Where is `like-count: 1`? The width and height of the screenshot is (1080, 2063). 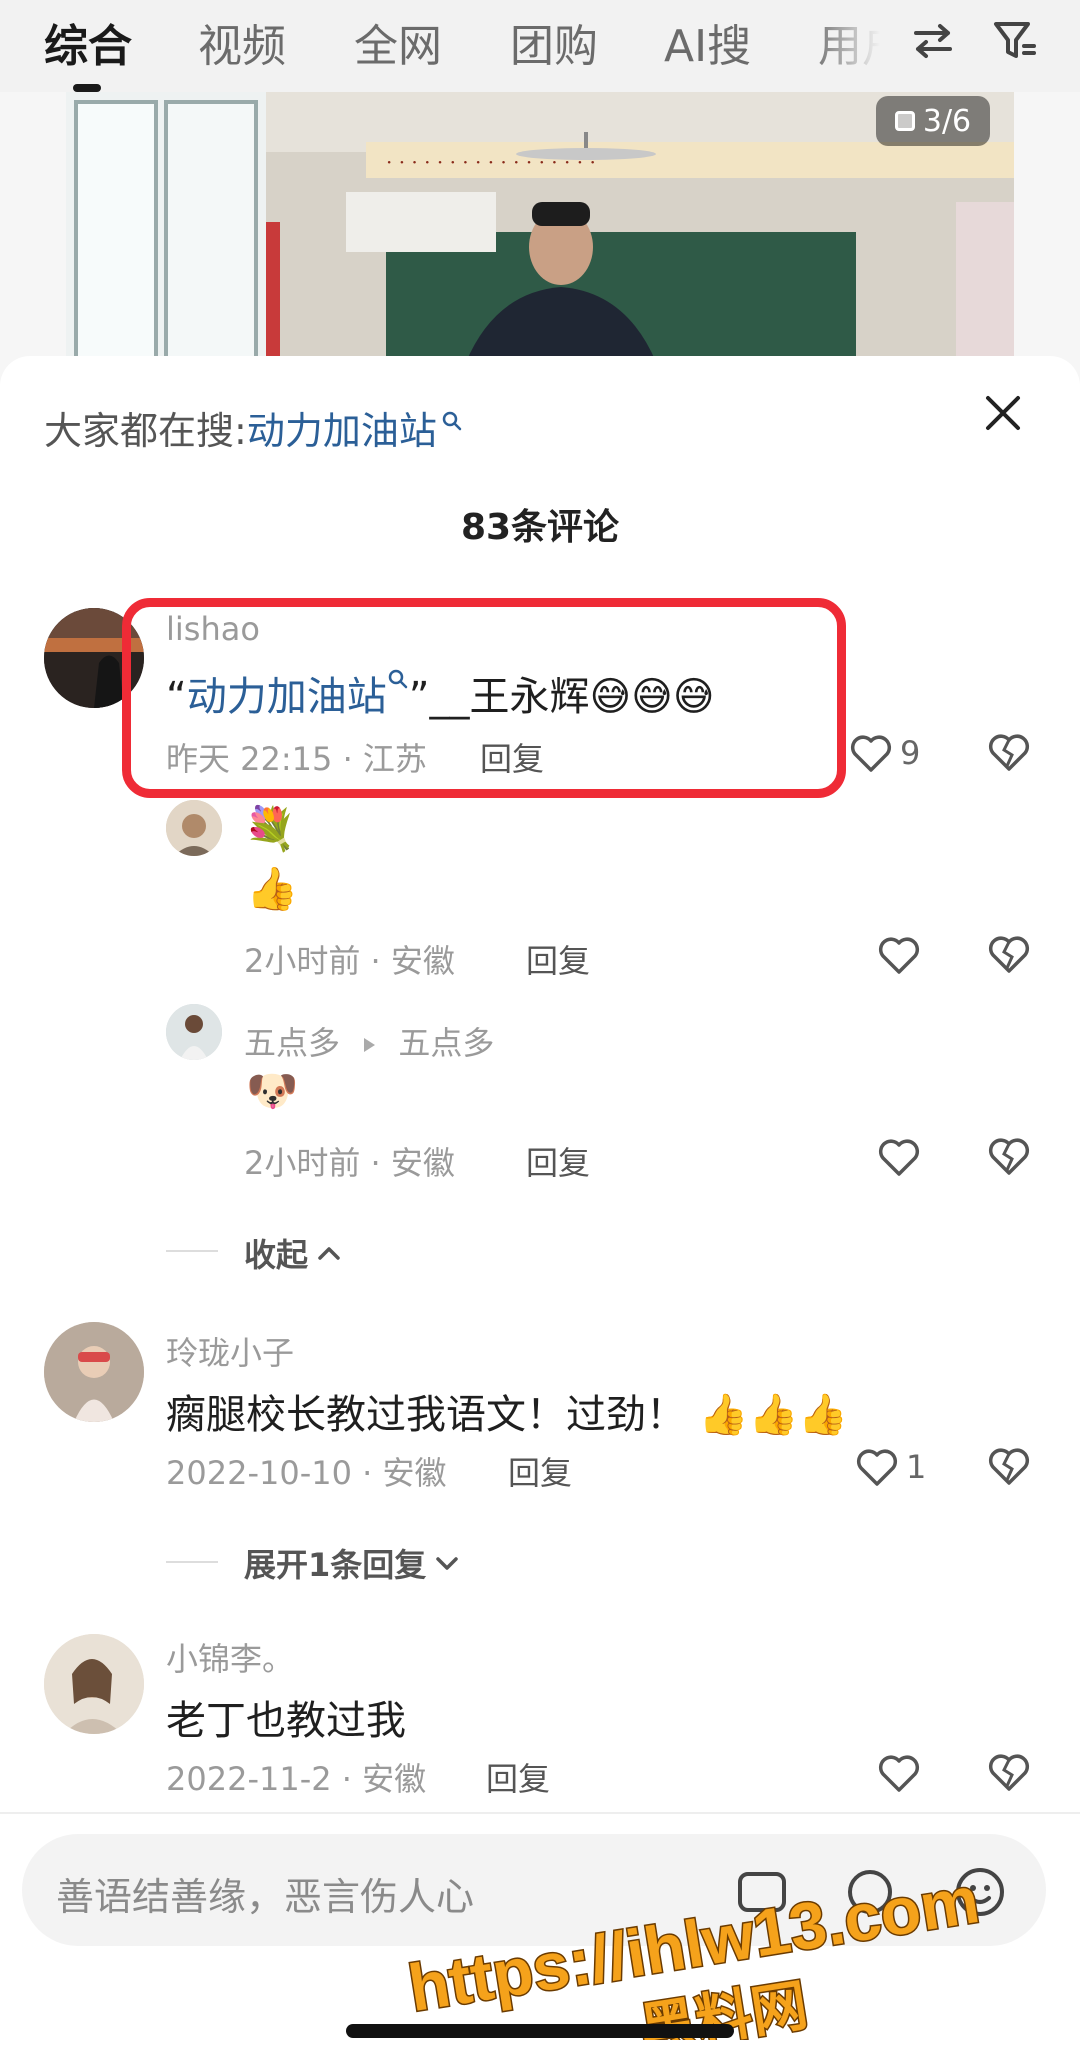 like-count: 1 is located at coordinates (916, 1467).